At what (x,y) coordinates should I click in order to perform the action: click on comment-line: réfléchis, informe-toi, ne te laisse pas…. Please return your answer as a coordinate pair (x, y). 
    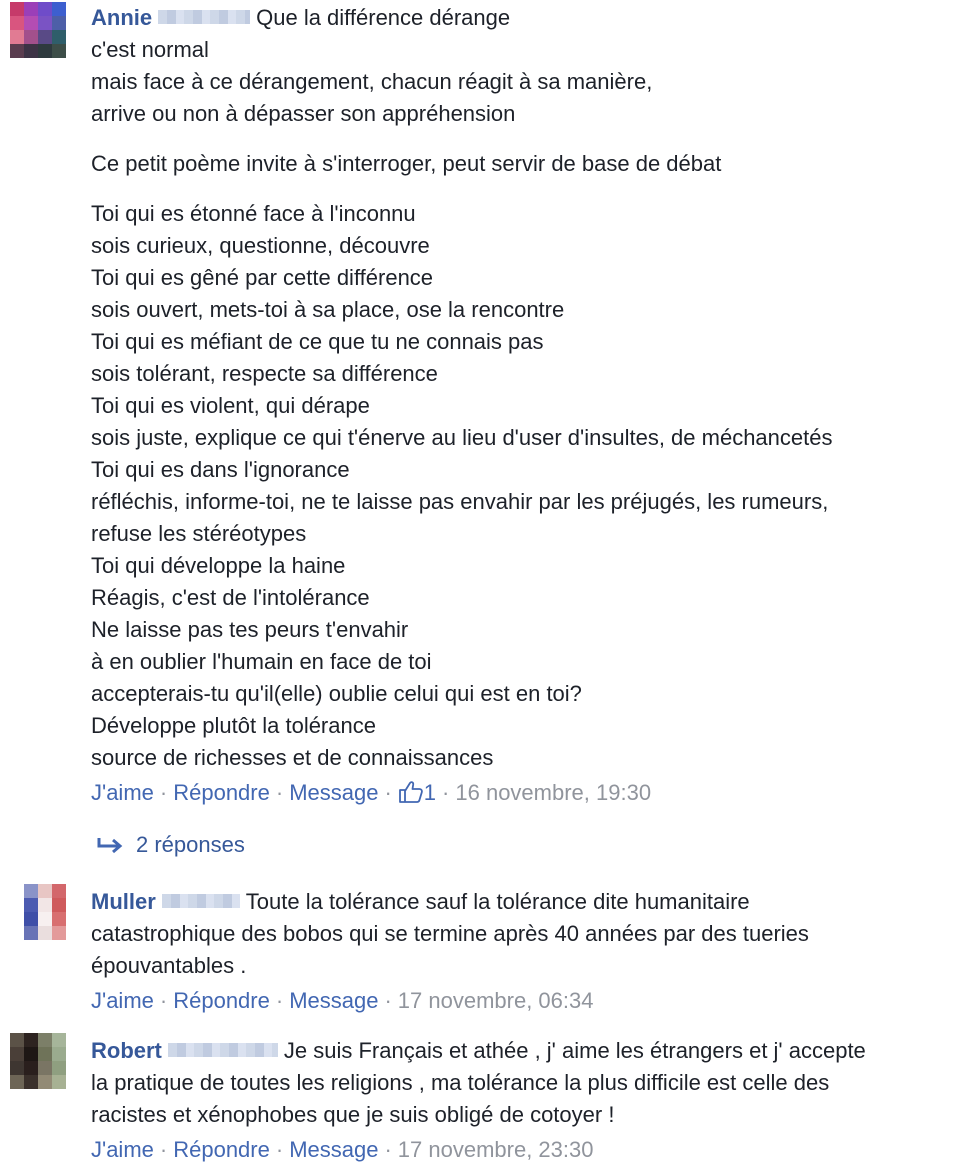
    Looking at the image, I should click on (460, 501).